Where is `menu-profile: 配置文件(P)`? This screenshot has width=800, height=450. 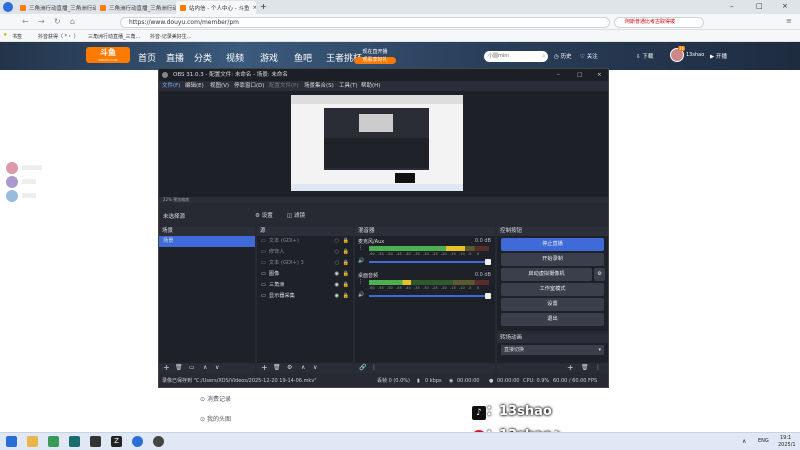 menu-profile: 配置文件(P) is located at coordinates (284, 86).